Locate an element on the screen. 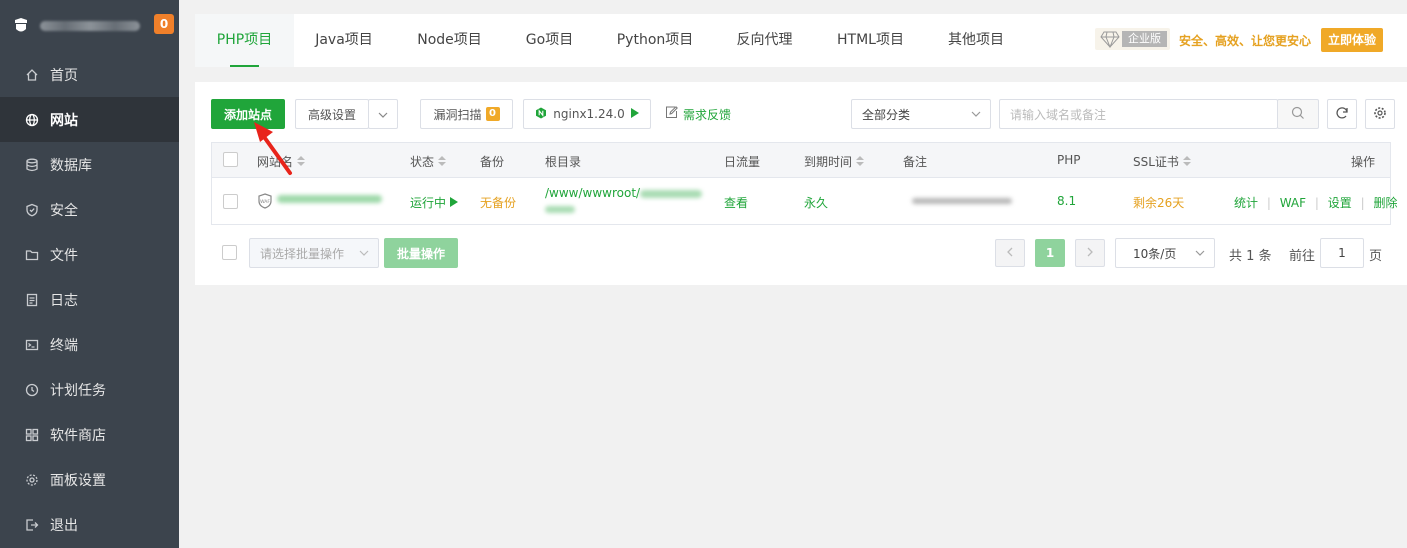 This screenshot has height=548, width=1407. waf-link: WAF is located at coordinates (1293, 203).